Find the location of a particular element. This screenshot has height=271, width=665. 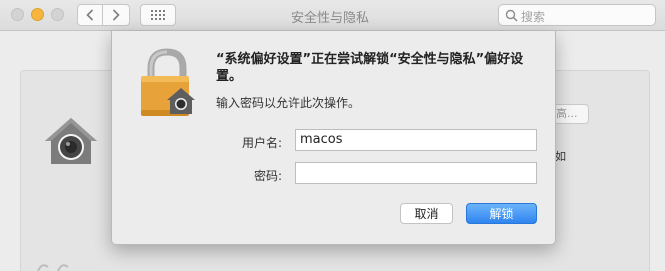

close-window-button is located at coordinates (17, 14).